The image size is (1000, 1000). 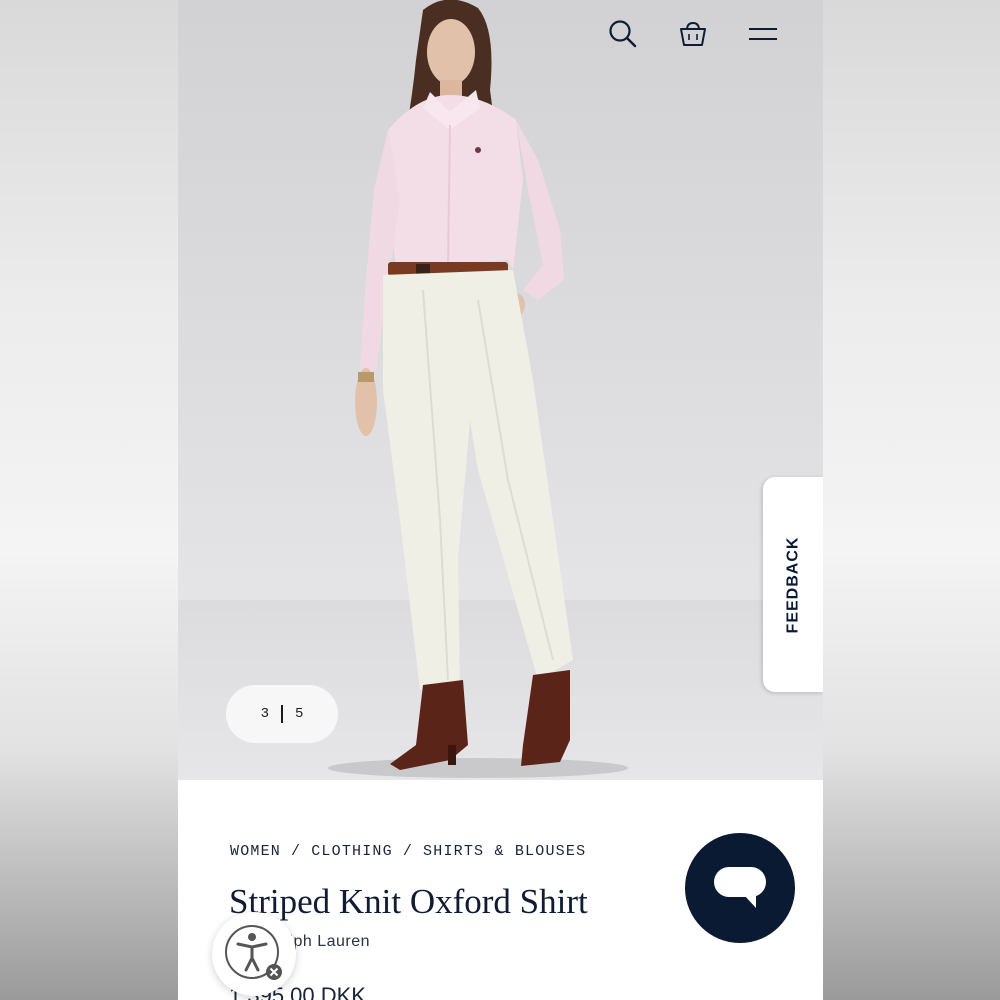 I want to click on product-title: Striped Knit Oxford Shirt, so click(x=408, y=901).